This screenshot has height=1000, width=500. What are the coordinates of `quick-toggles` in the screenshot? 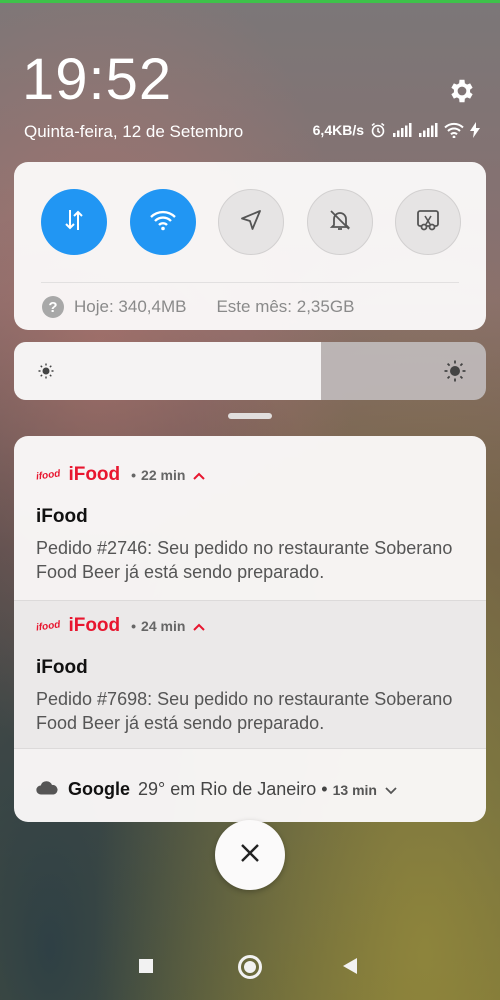 It's located at (251, 222).